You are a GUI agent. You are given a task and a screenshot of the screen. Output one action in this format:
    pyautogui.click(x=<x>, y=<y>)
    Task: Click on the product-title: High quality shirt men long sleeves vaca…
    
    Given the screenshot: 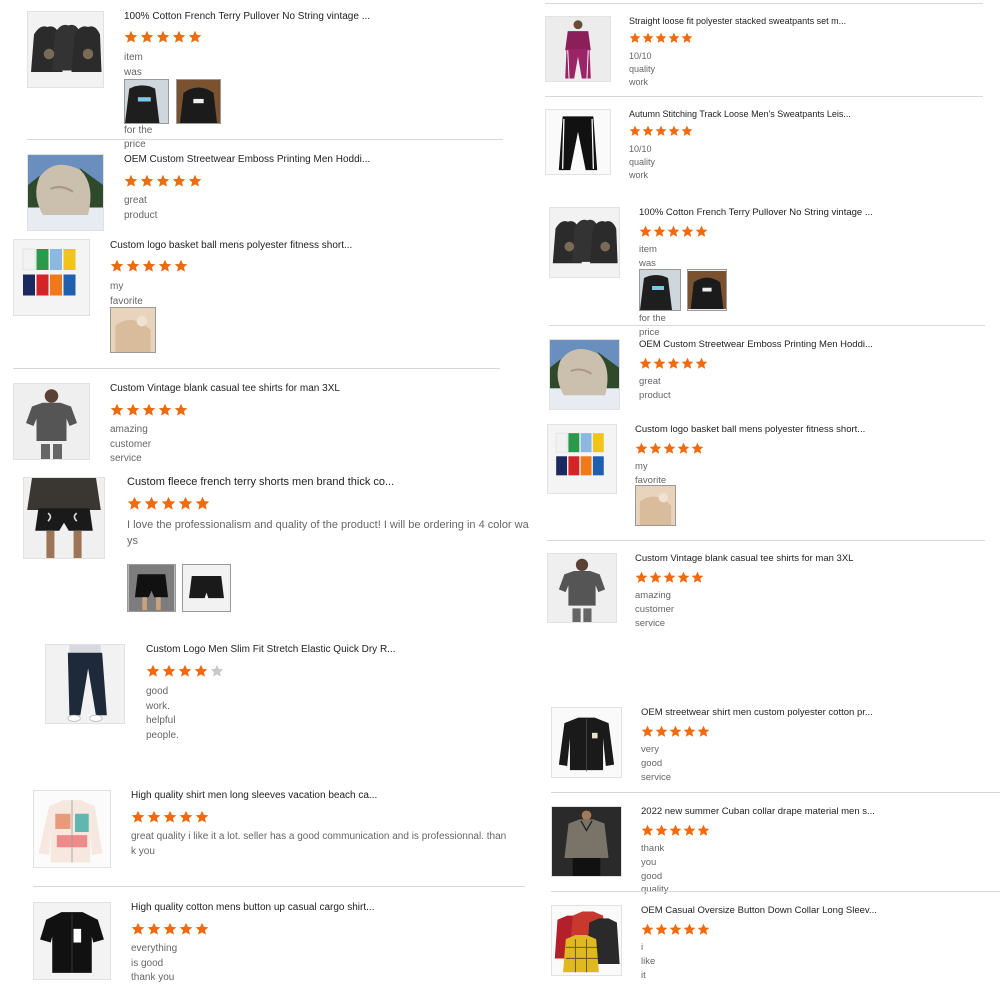 What is the action you would take?
    pyautogui.click(x=254, y=795)
    